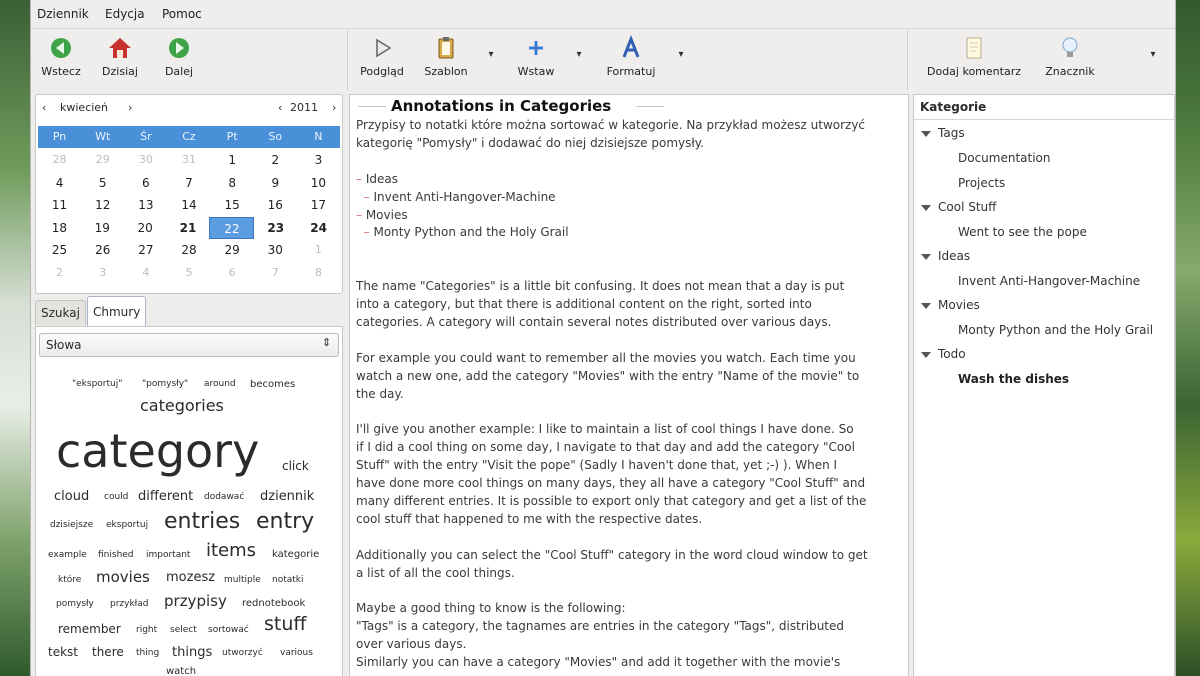 This screenshot has width=1200, height=676. What do you see at coordinates (318, 228) in the screenshot?
I see `calendar-day: 24` at bounding box center [318, 228].